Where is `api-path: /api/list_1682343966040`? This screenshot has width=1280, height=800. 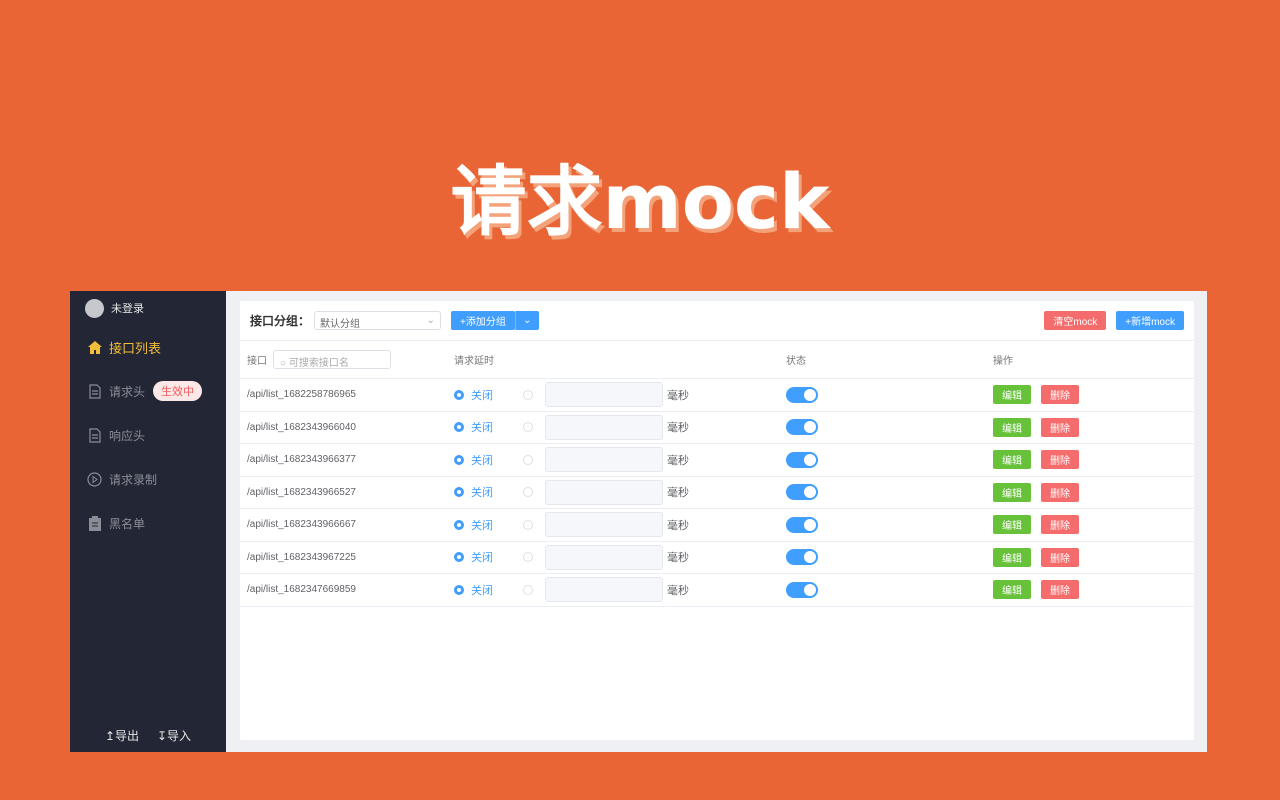 api-path: /api/list_1682343966040 is located at coordinates (301, 427).